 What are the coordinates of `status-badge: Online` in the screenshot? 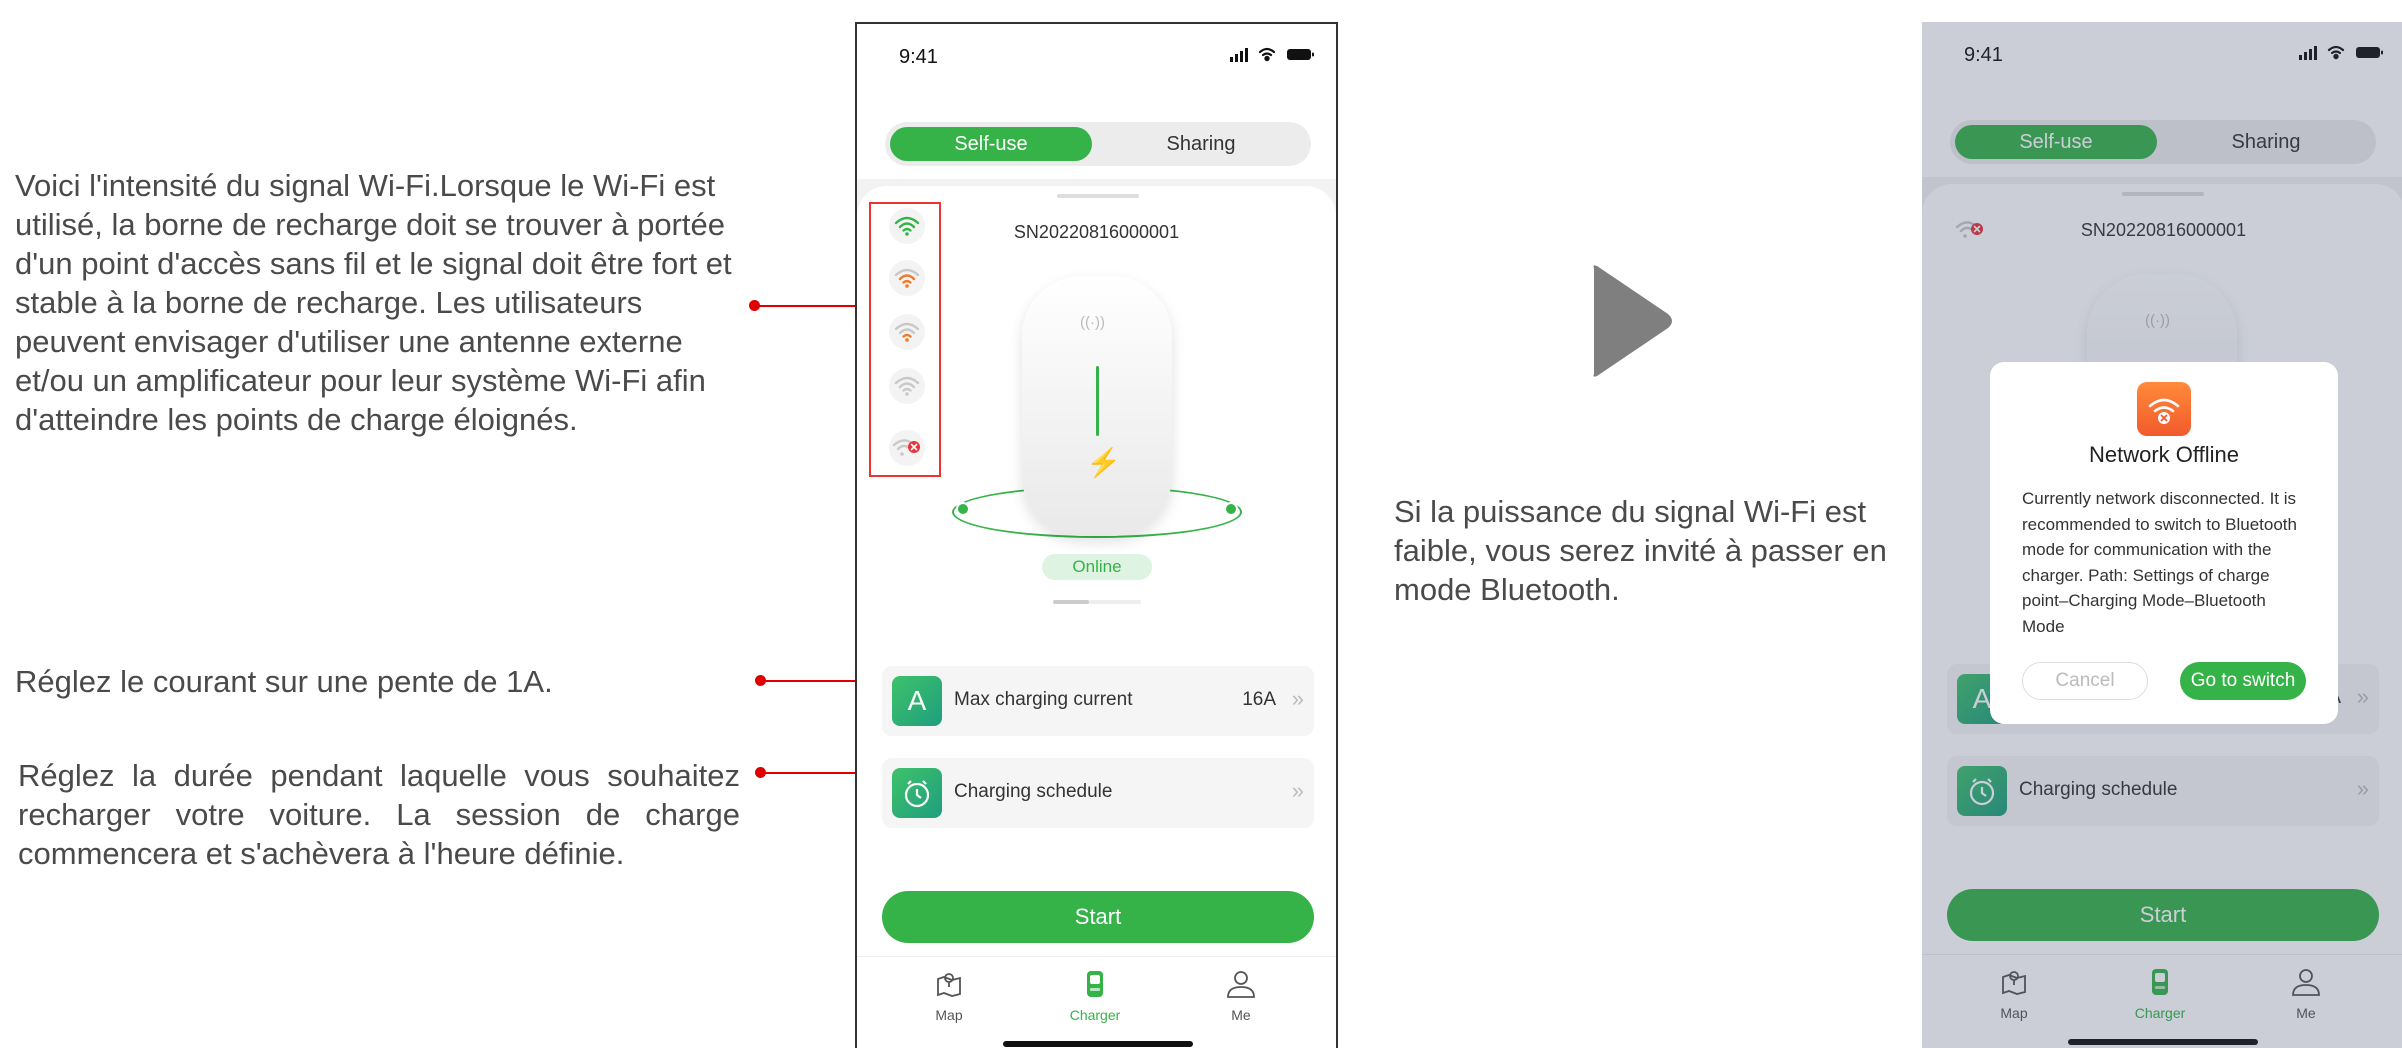 It's located at (1097, 567).